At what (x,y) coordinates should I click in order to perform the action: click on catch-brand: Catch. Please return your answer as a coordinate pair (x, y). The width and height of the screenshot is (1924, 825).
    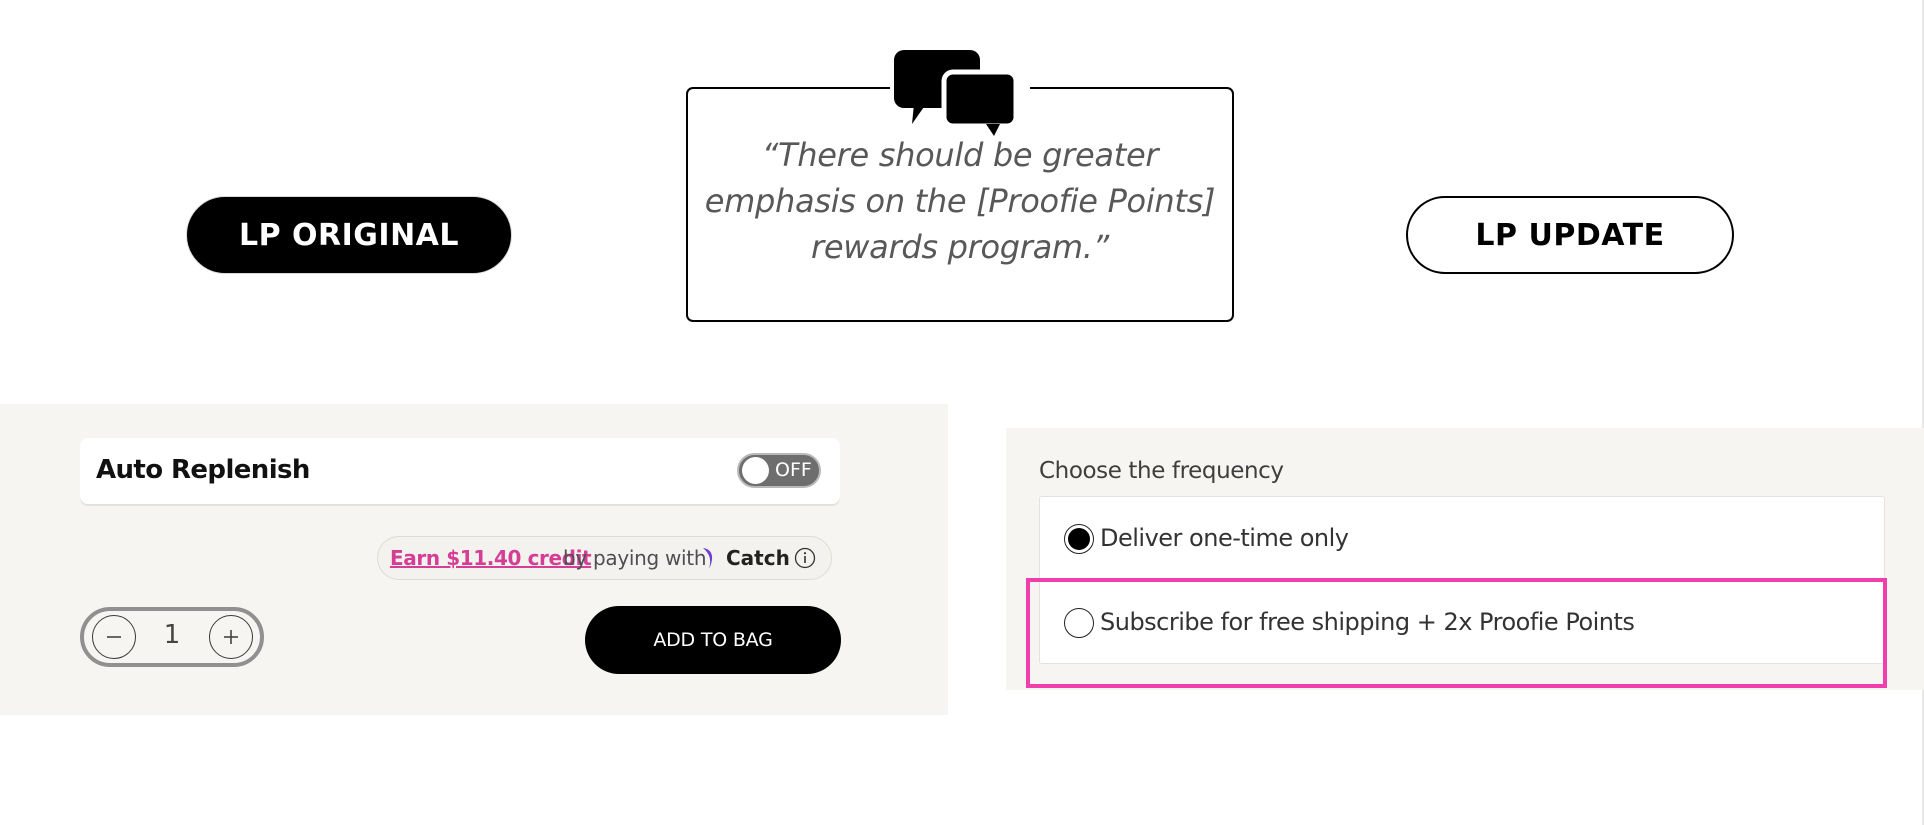
    Looking at the image, I should click on (758, 558).